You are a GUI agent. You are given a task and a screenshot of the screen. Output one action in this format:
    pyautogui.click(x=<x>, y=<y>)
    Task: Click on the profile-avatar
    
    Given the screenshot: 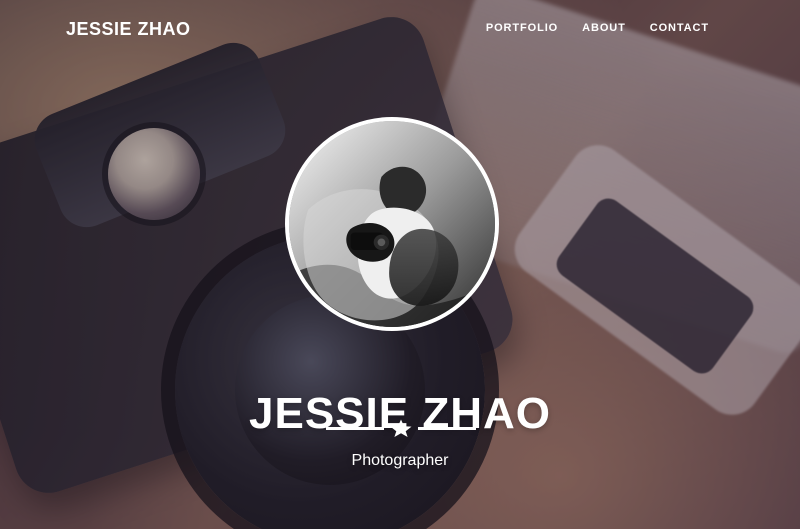 What is the action you would take?
    pyautogui.click(x=392, y=224)
    